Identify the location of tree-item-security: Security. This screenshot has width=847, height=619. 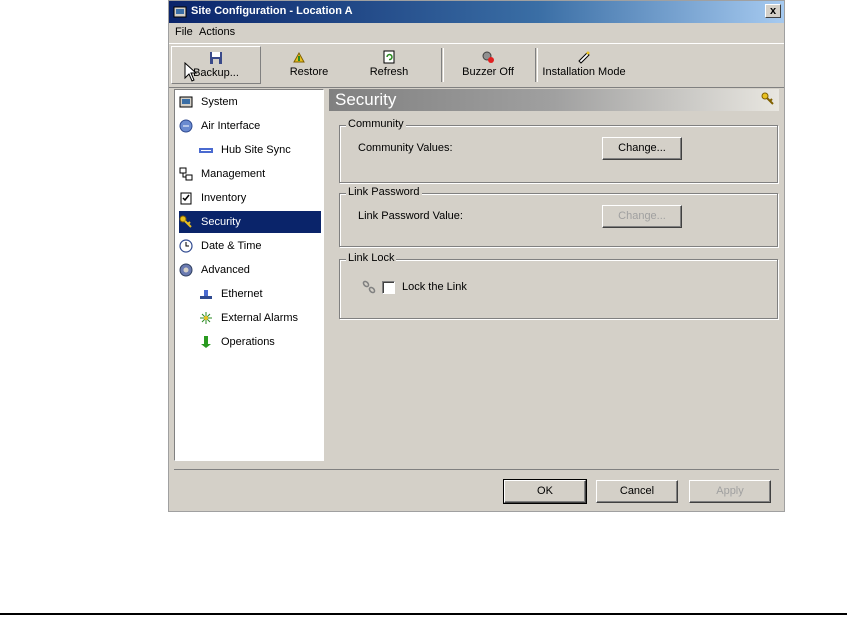
(250, 222).